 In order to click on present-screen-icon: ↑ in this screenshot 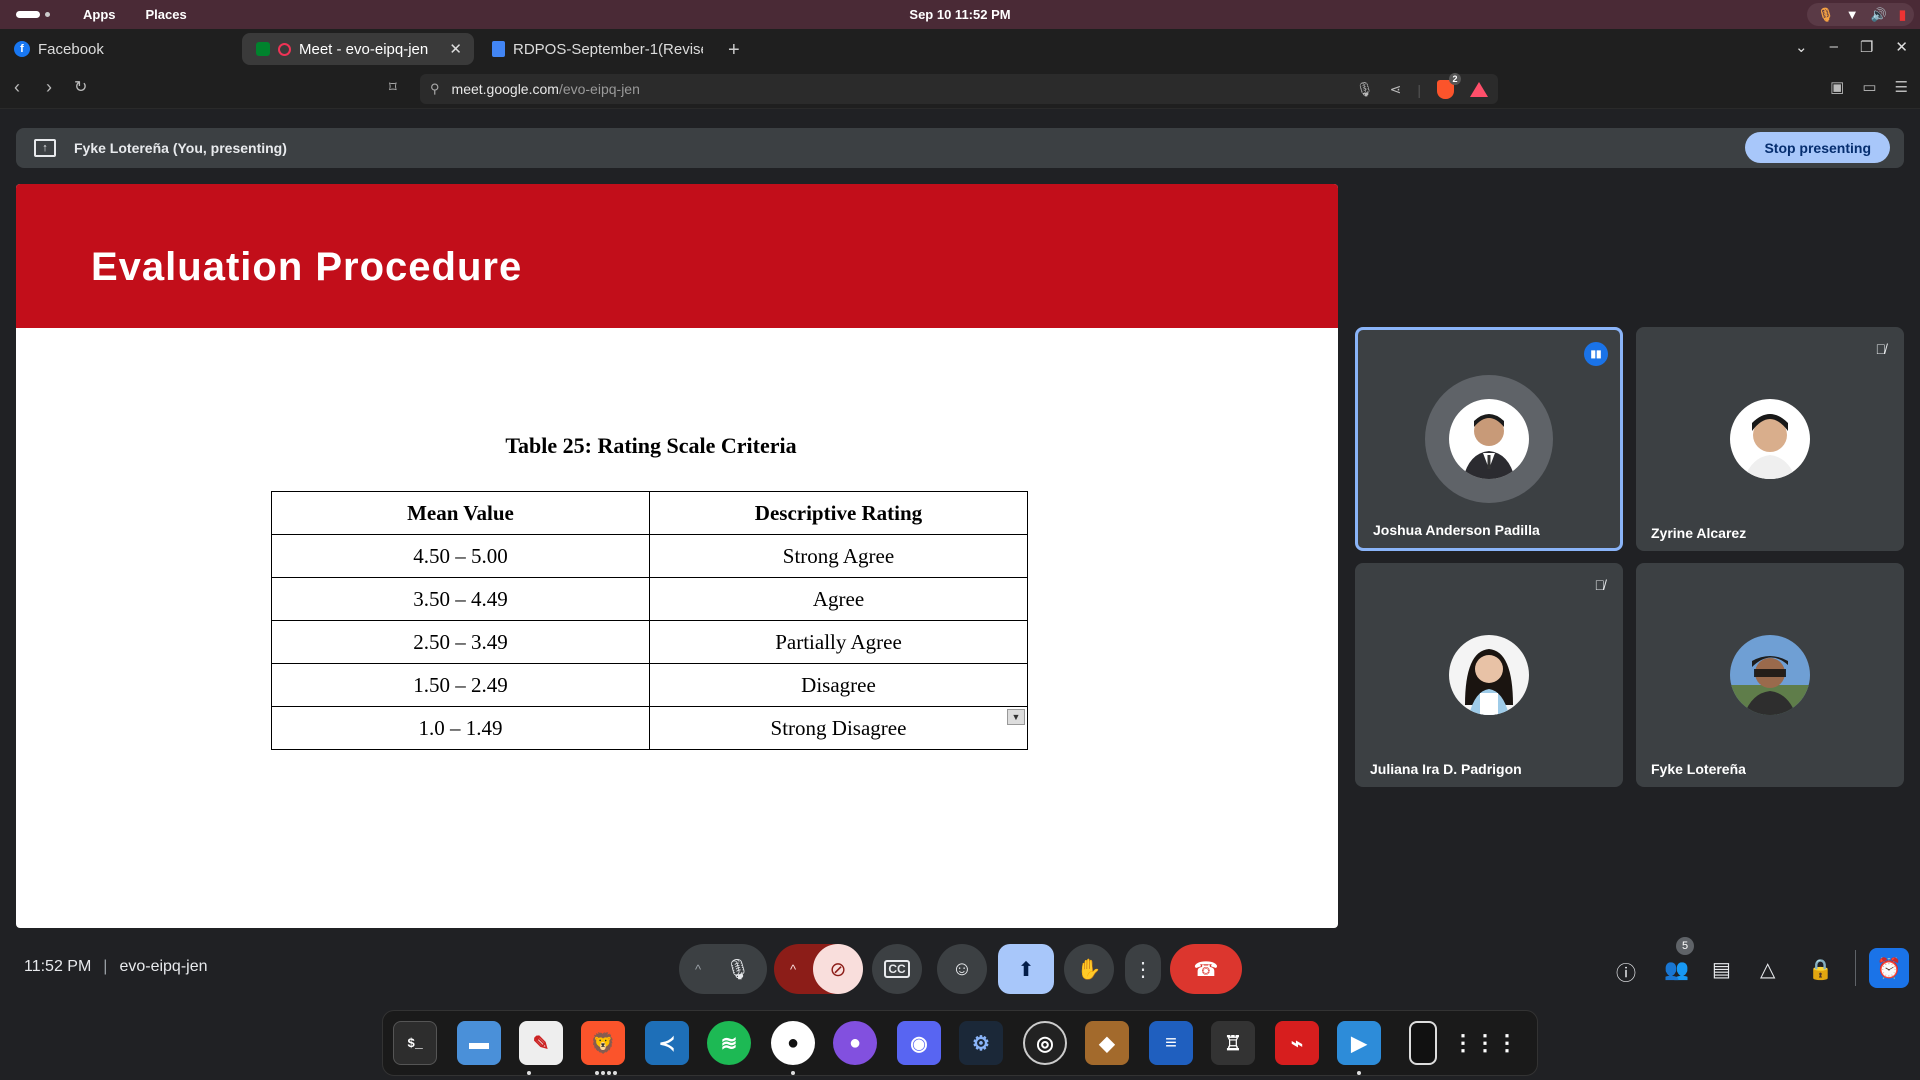, I will do `click(45, 148)`.